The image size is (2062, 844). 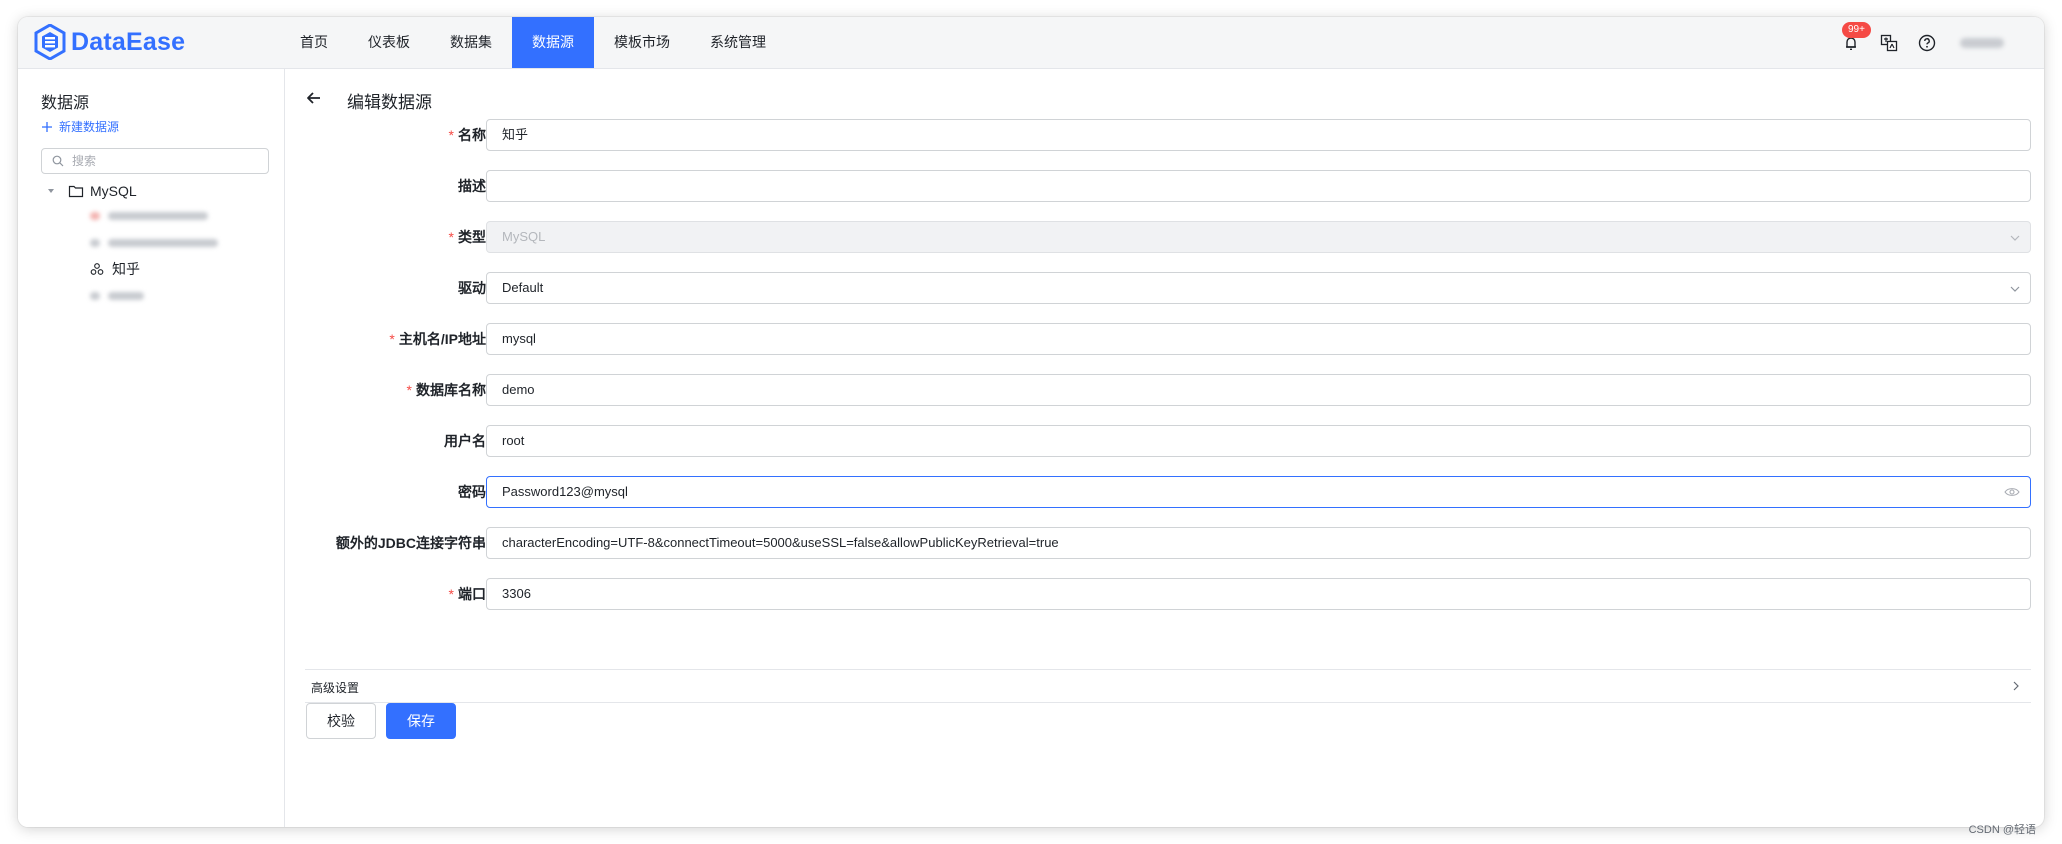 What do you see at coordinates (1258, 339) in the screenshot?
I see `host-input: mysql` at bounding box center [1258, 339].